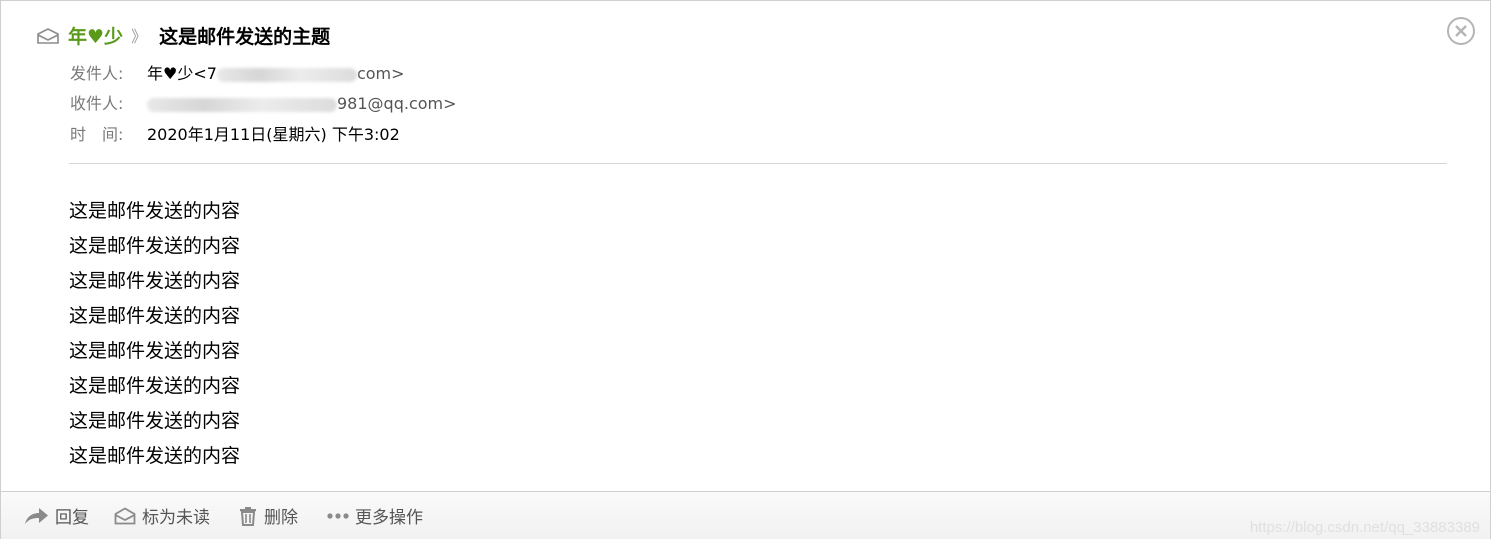  I want to click on more-actions-button: 更多操作, so click(375, 515).